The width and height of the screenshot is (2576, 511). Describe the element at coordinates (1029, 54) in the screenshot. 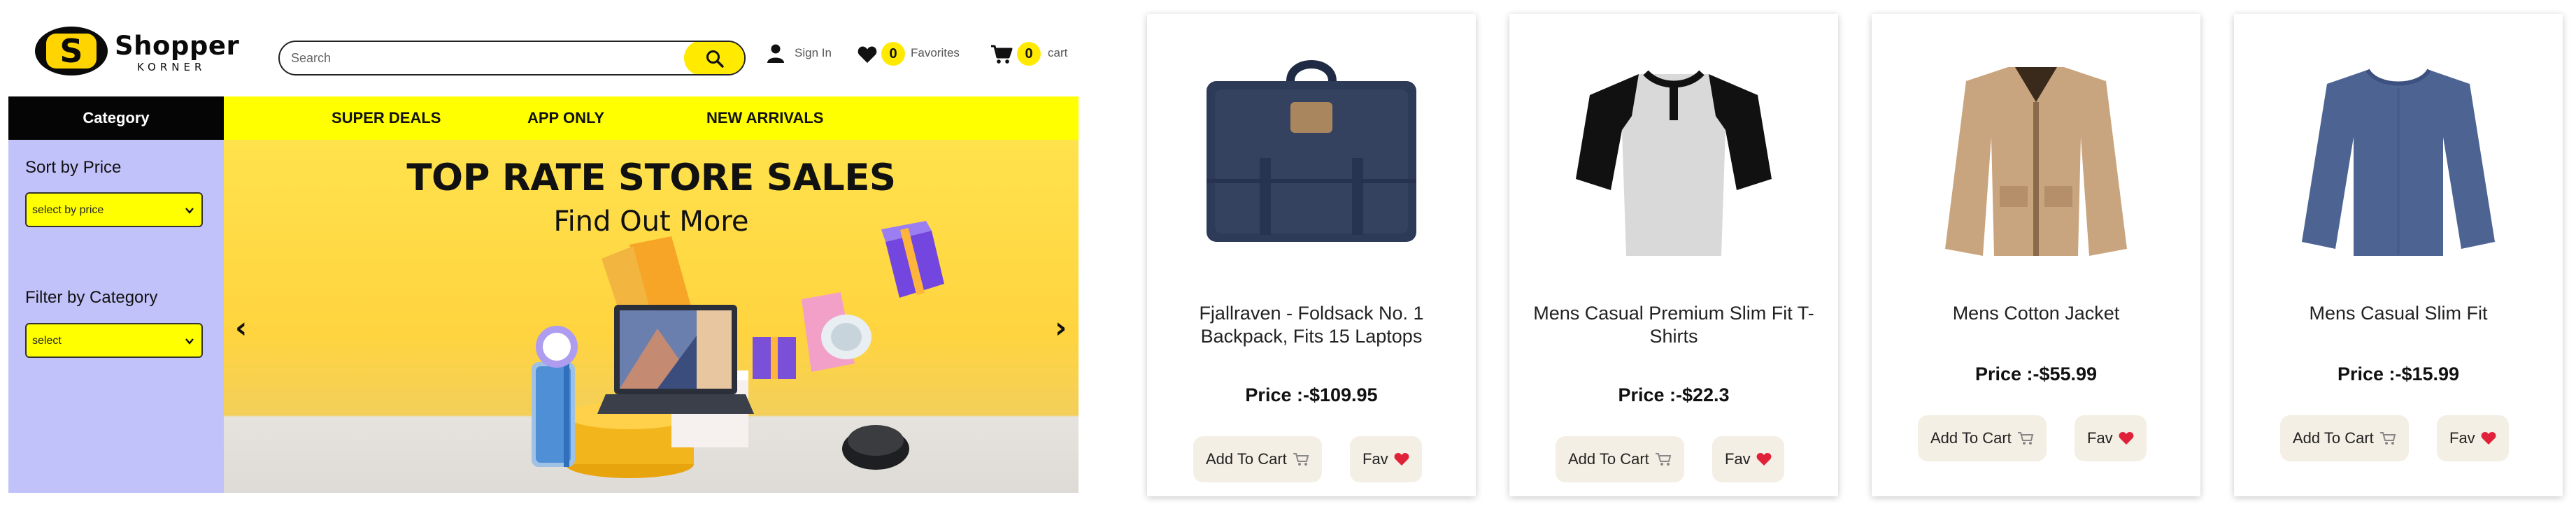

I see `cart-count: 0` at that location.